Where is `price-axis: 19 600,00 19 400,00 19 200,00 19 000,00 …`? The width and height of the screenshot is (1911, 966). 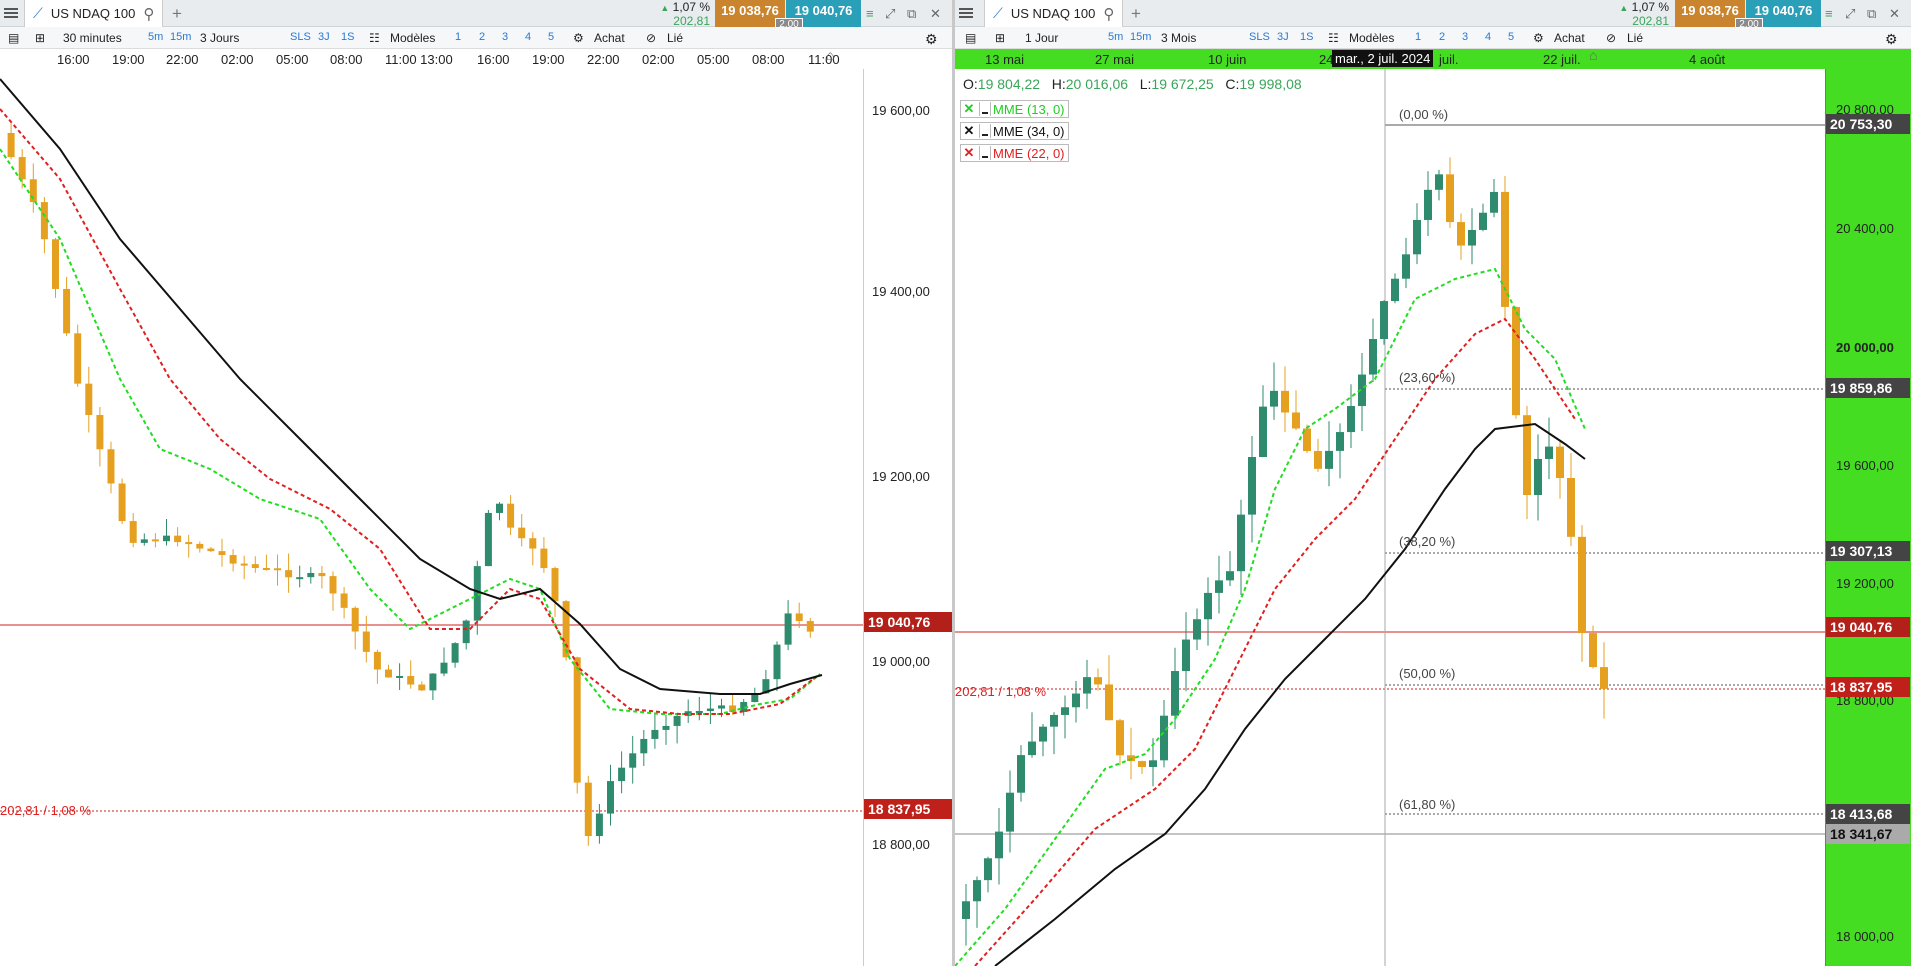
price-axis: 19 600,00 19 400,00 19 200,00 19 000,00 … is located at coordinates (907, 517).